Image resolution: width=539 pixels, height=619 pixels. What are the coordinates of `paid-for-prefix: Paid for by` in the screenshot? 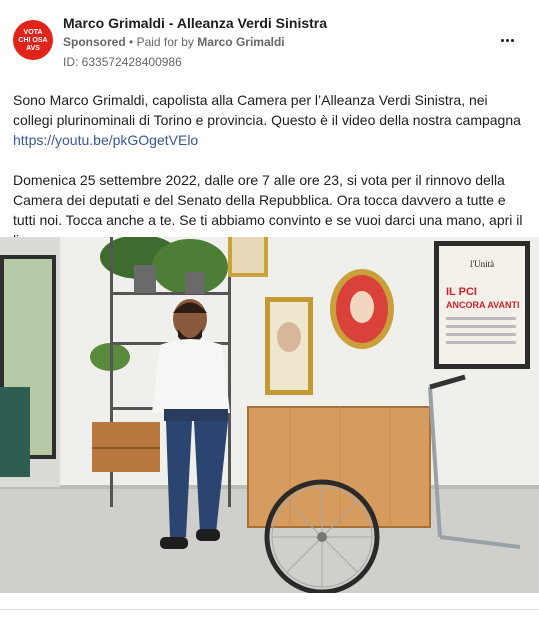 It's located at (165, 42).